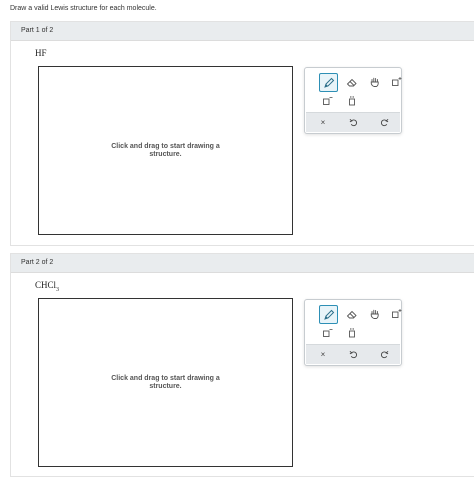 The height and width of the screenshot is (479, 474). Describe the element at coordinates (242, 31) in the screenshot. I see `part-1-header: Part 1 of 2` at that location.